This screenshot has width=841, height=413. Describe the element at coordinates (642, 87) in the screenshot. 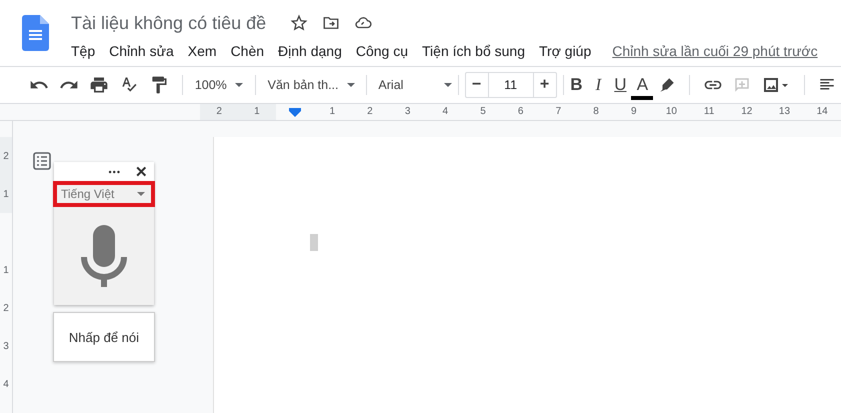

I see `text-color-button: A` at that location.